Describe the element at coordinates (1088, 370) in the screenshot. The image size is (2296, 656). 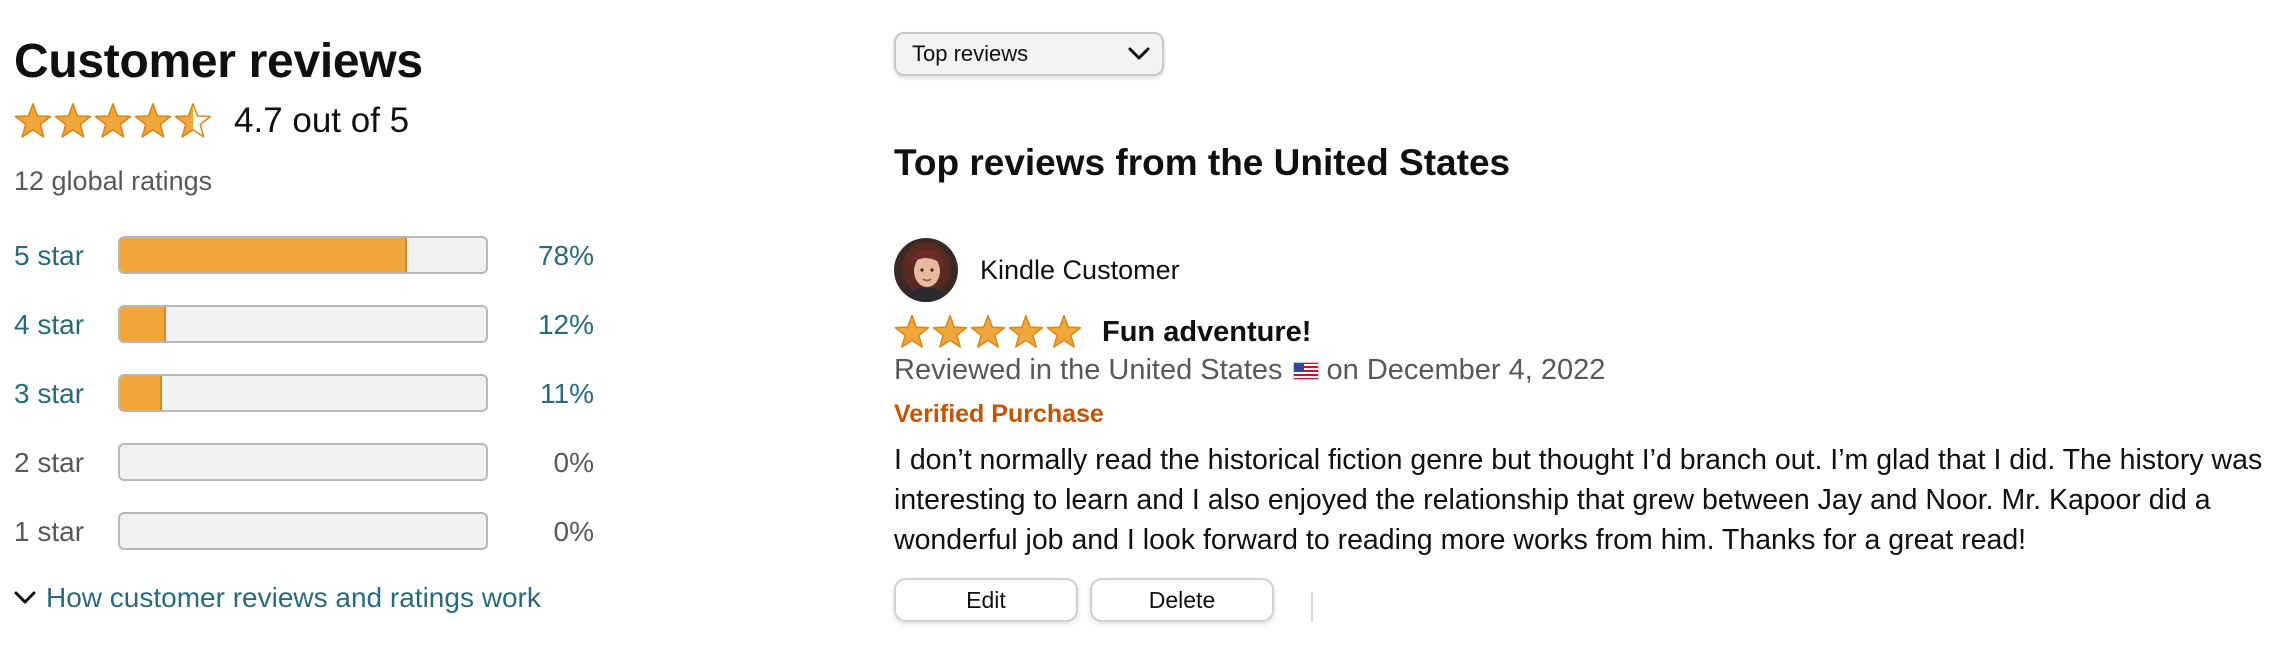
I see `reviewed-in-text: Reviewed in the United States` at that location.